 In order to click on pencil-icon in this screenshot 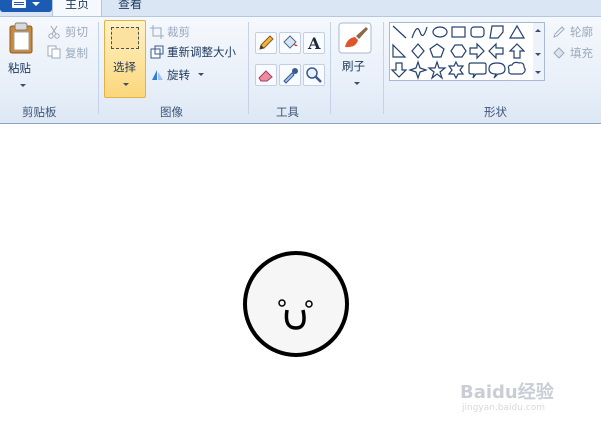, I will do `click(266, 42)`.